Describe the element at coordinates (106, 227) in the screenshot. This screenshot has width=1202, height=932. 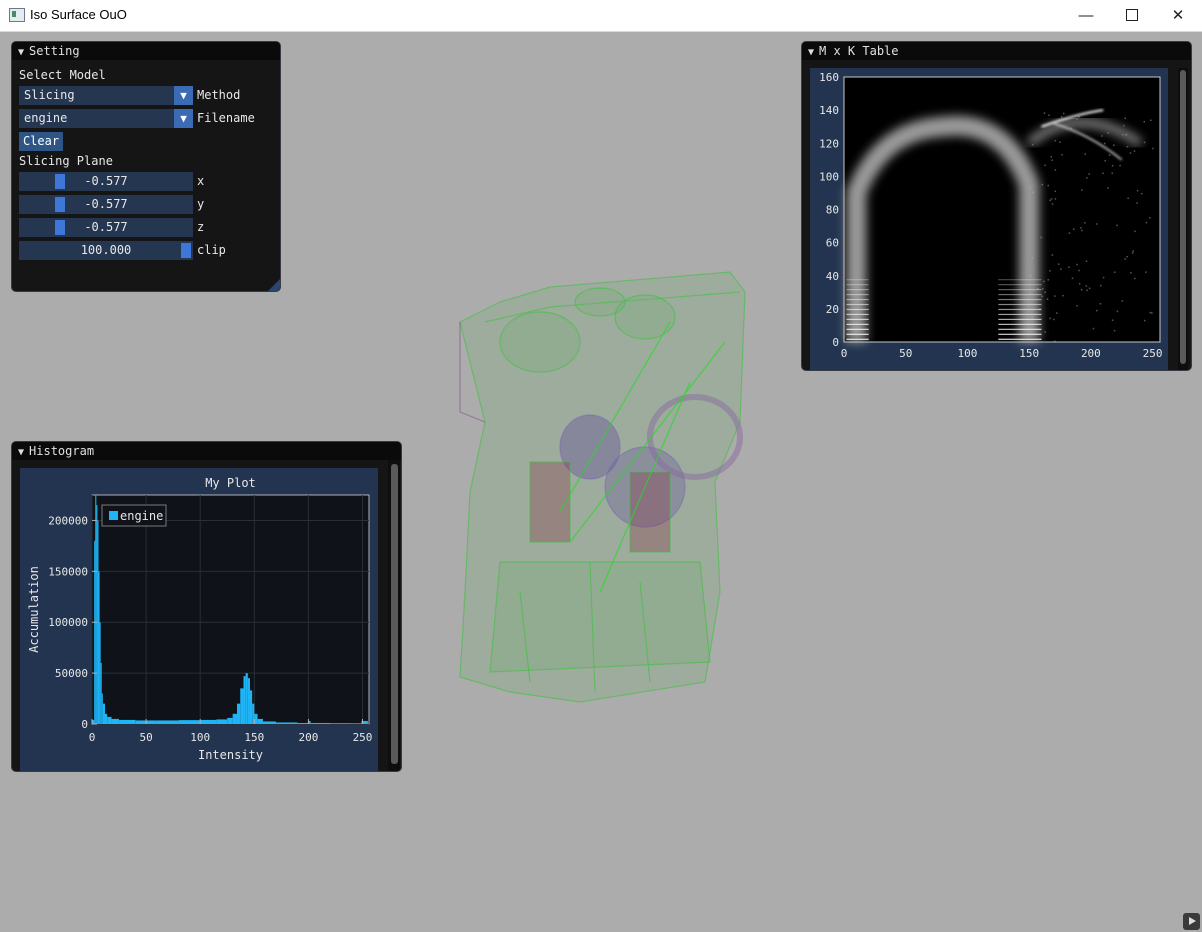
I see `slider-z: -0.577` at that location.